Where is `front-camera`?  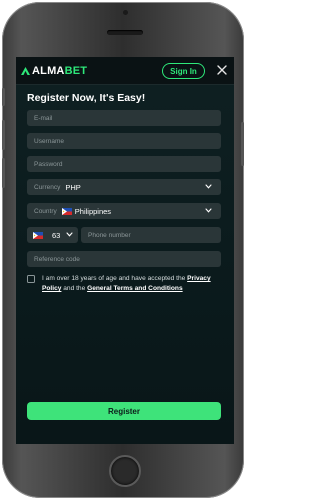
front-camera is located at coordinates (125, 12).